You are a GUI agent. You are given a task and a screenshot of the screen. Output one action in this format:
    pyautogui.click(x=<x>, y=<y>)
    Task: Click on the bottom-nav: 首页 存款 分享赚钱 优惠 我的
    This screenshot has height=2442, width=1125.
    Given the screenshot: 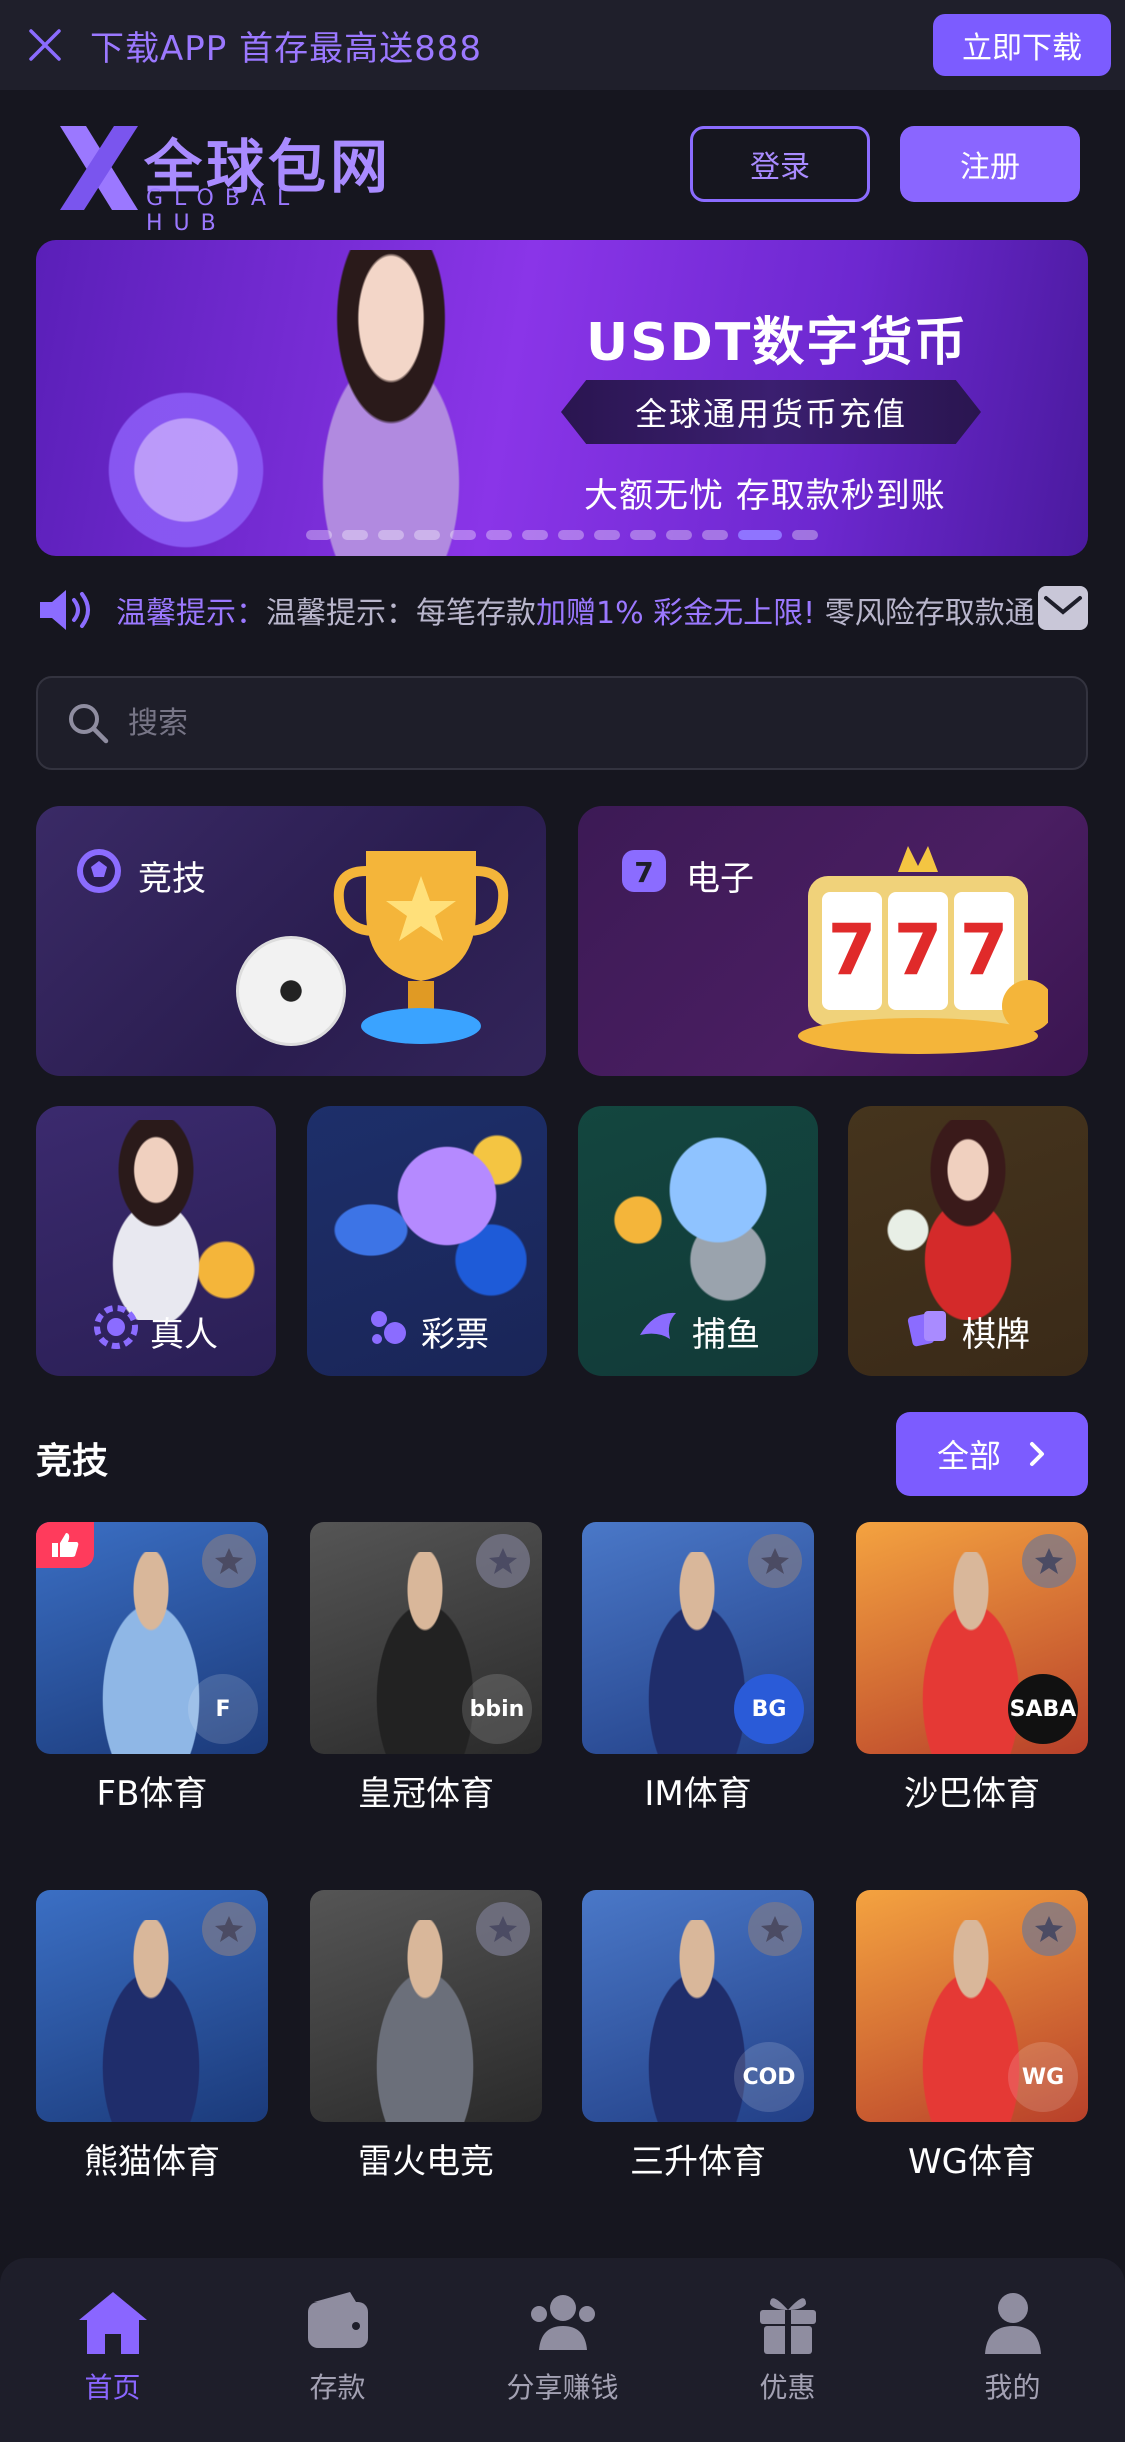 What is the action you would take?
    pyautogui.click(x=562, y=2350)
    